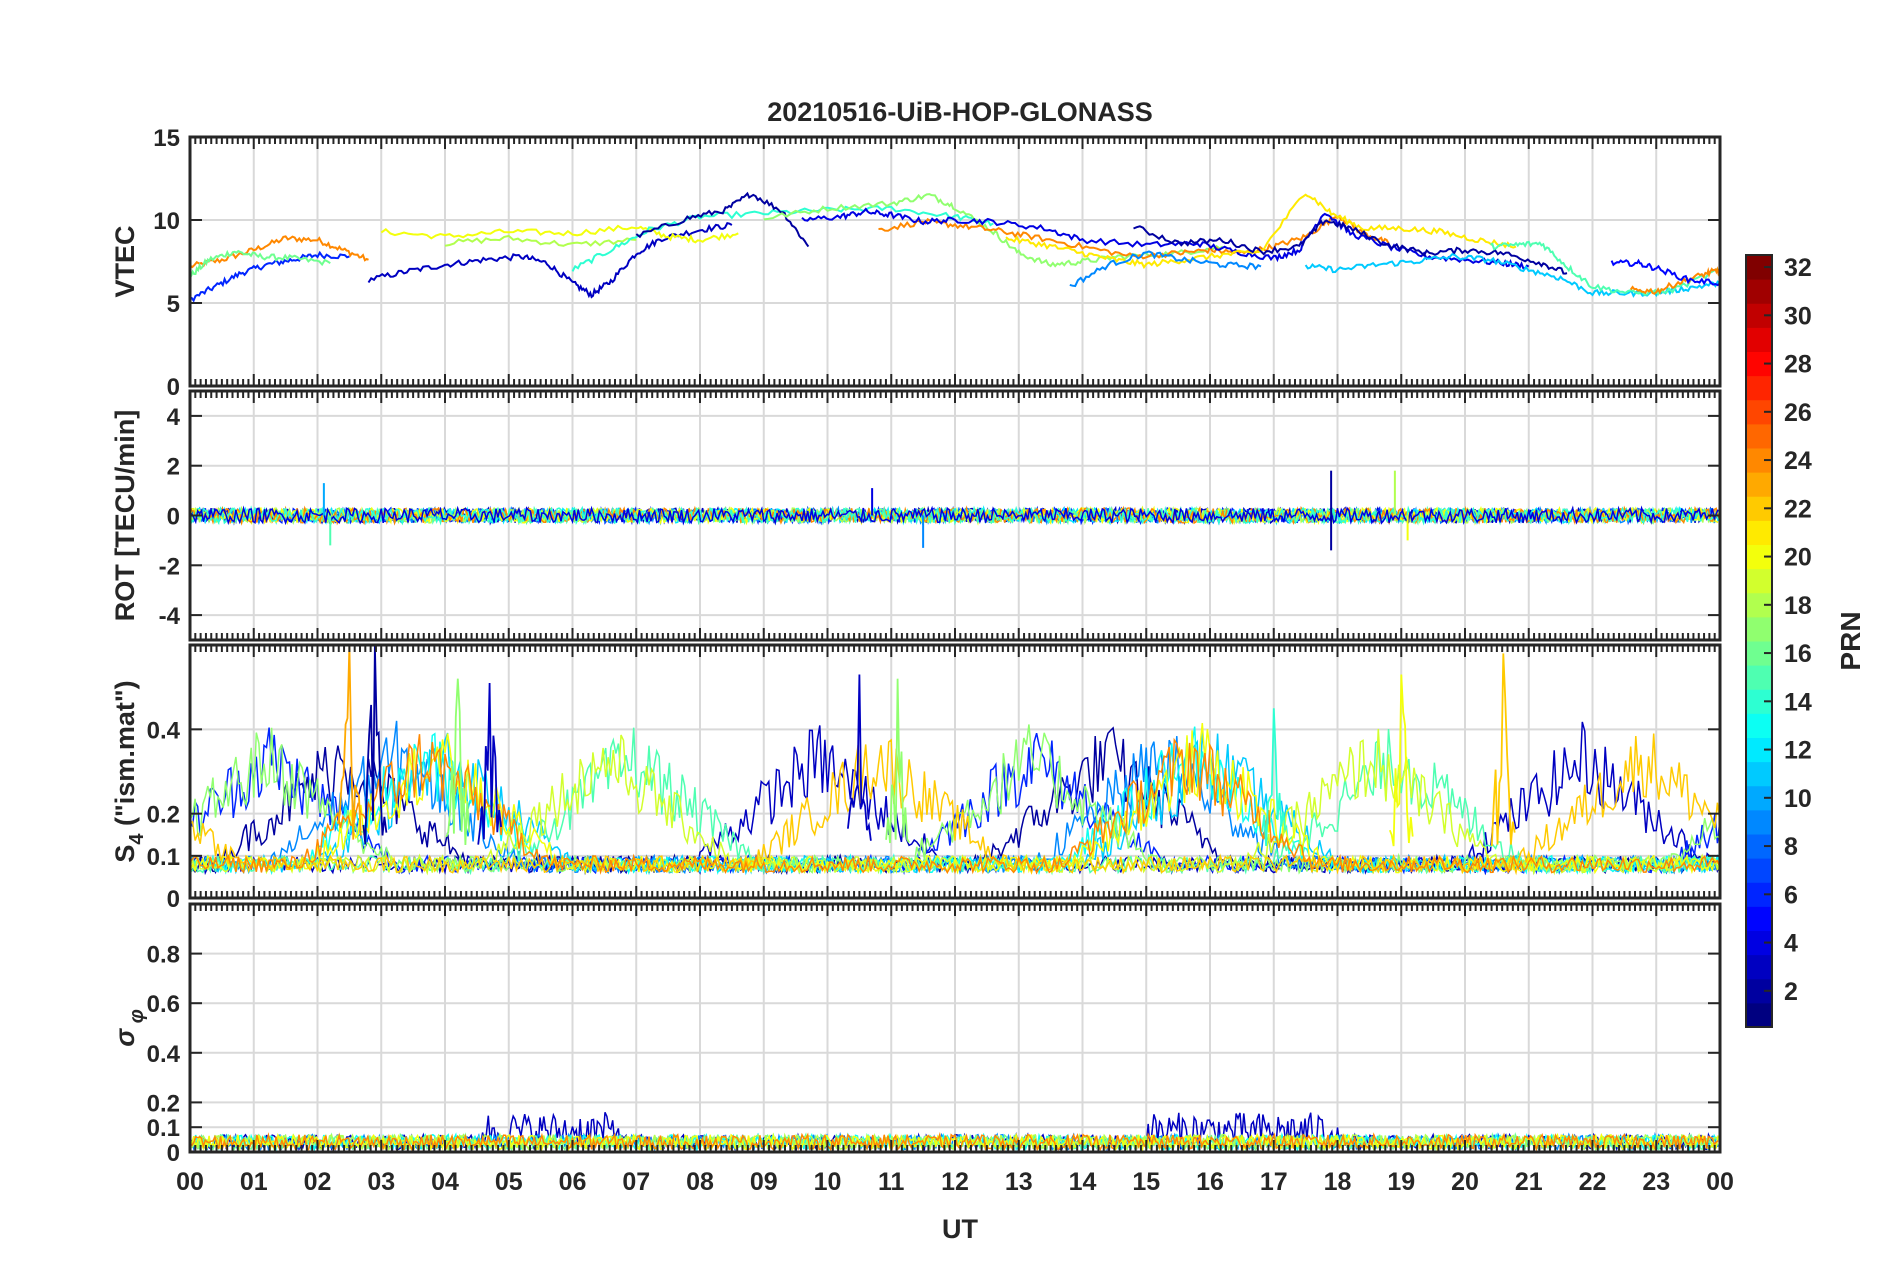 The height and width of the screenshot is (1272, 1902). Describe the element at coordinates (173, 304) in the screenshot. I see `vtec-ytick-label: 5` at that location.